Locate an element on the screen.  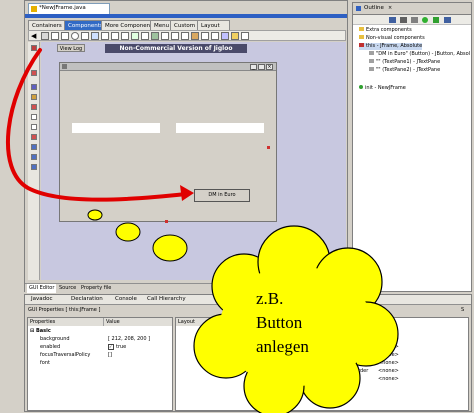
outline-item-textpane1: "" (TextPane1) - JTextPane is located at coordinates (404, 62).